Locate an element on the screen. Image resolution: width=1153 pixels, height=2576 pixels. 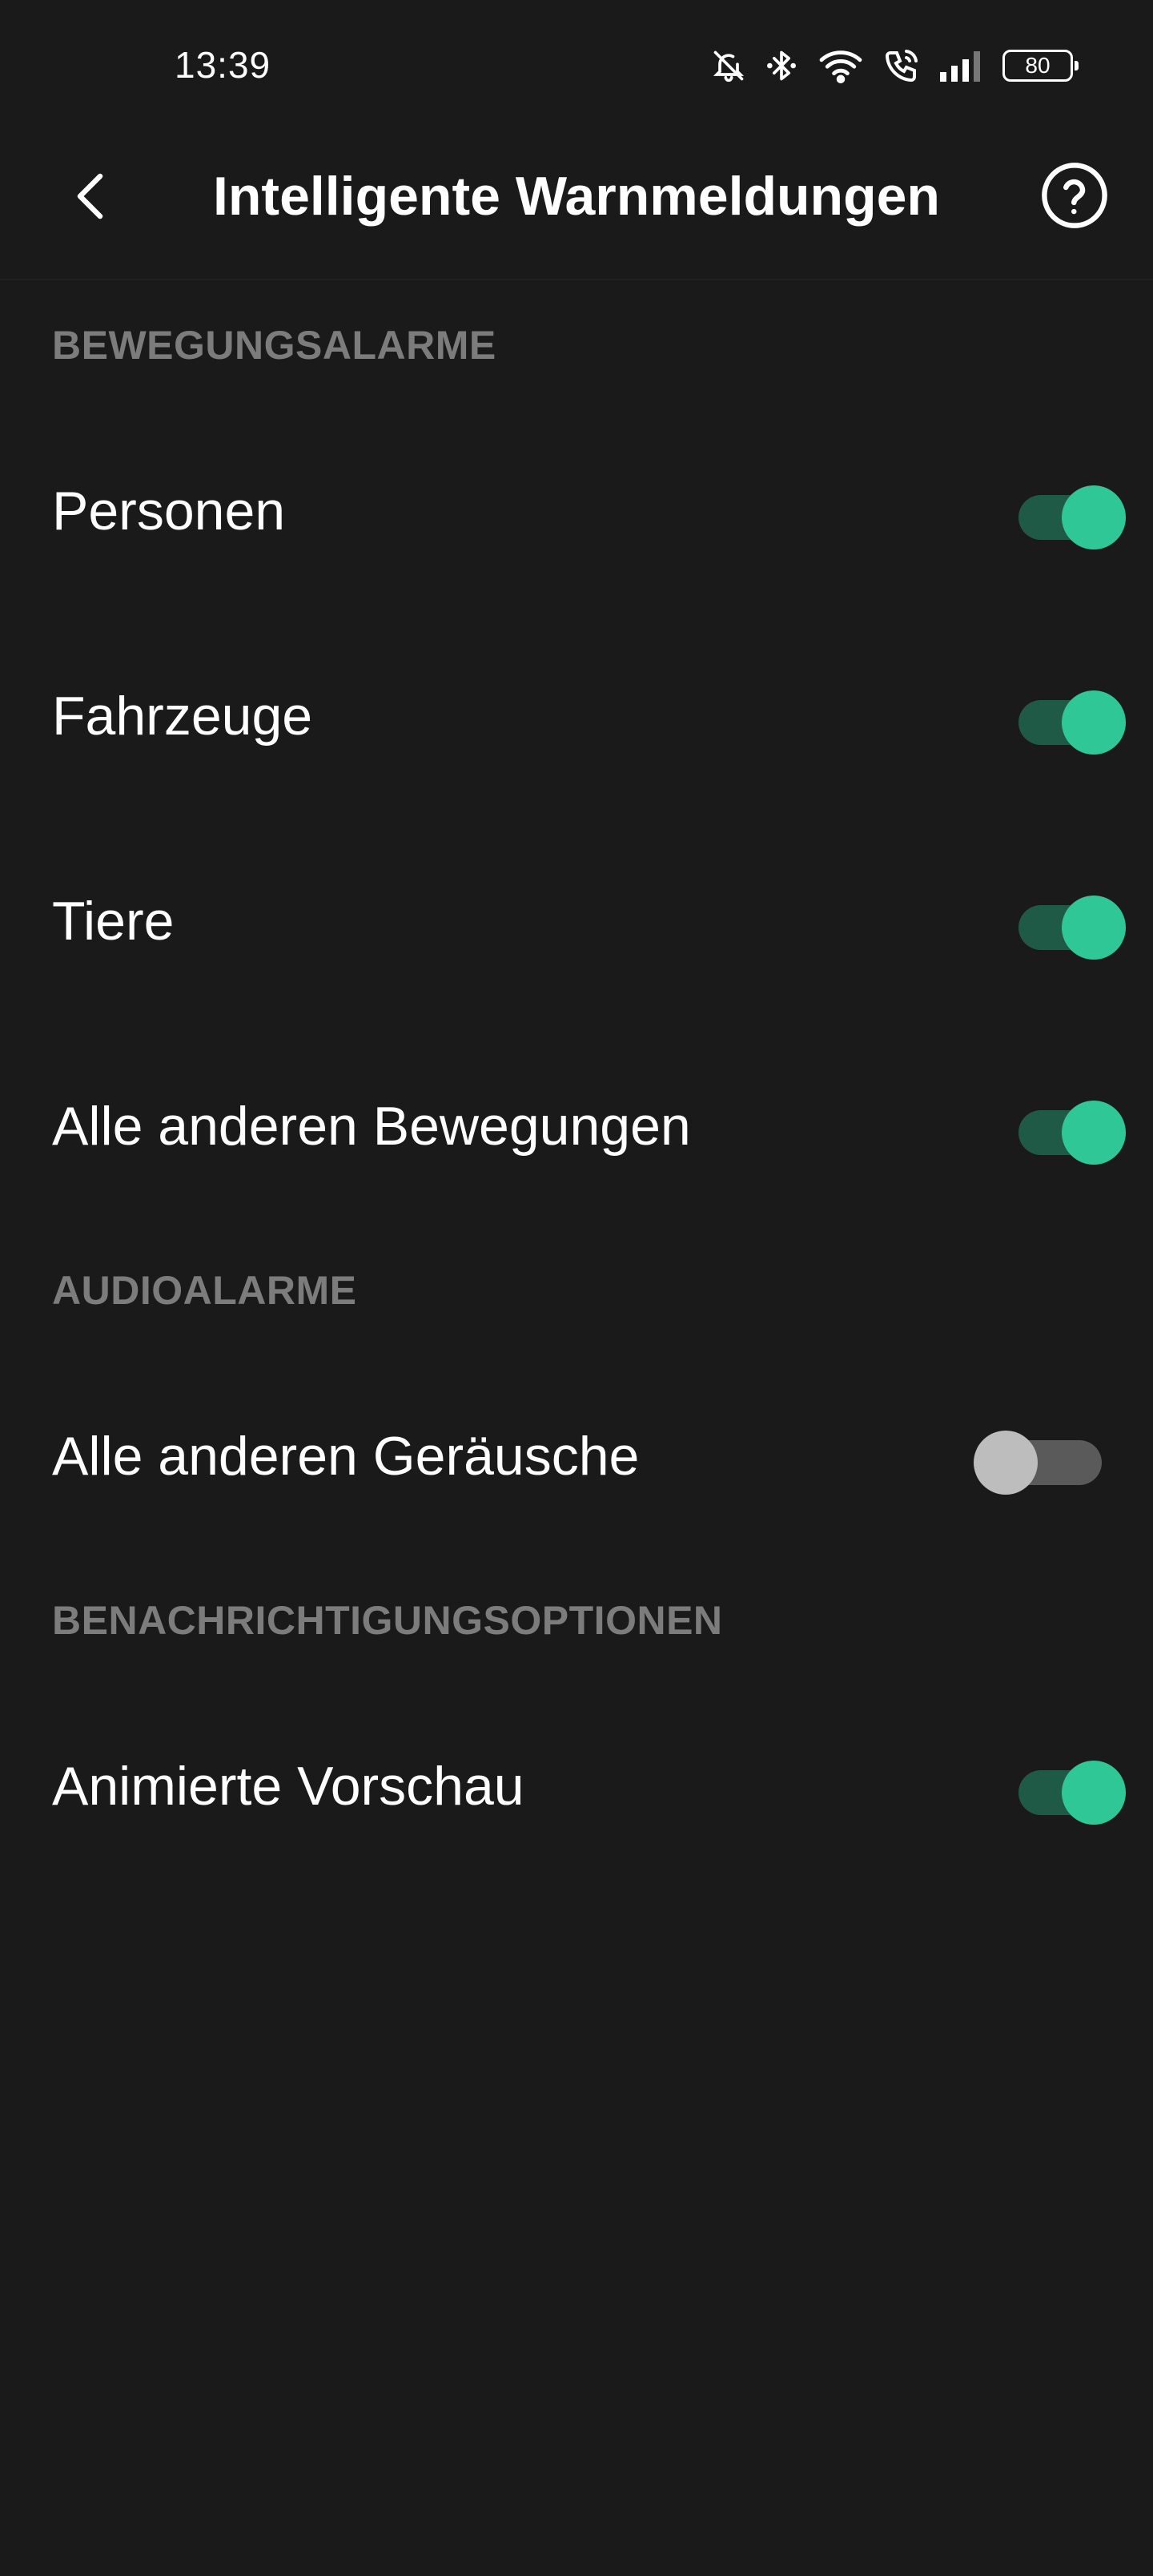
setting-row-personen: Personen is located at coordinates (576, 511).